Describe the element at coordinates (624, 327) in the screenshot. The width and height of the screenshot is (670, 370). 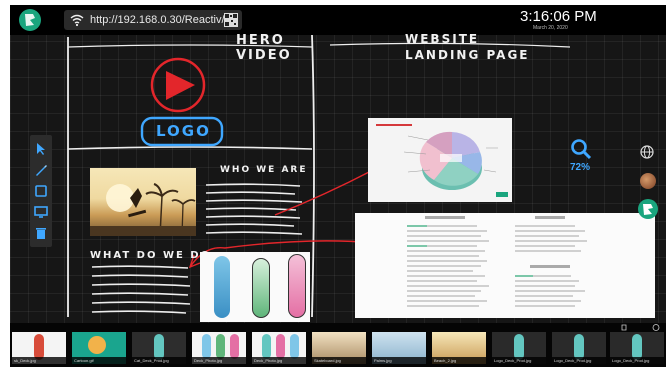
I see `filmstrip-edit-icon` at that location.